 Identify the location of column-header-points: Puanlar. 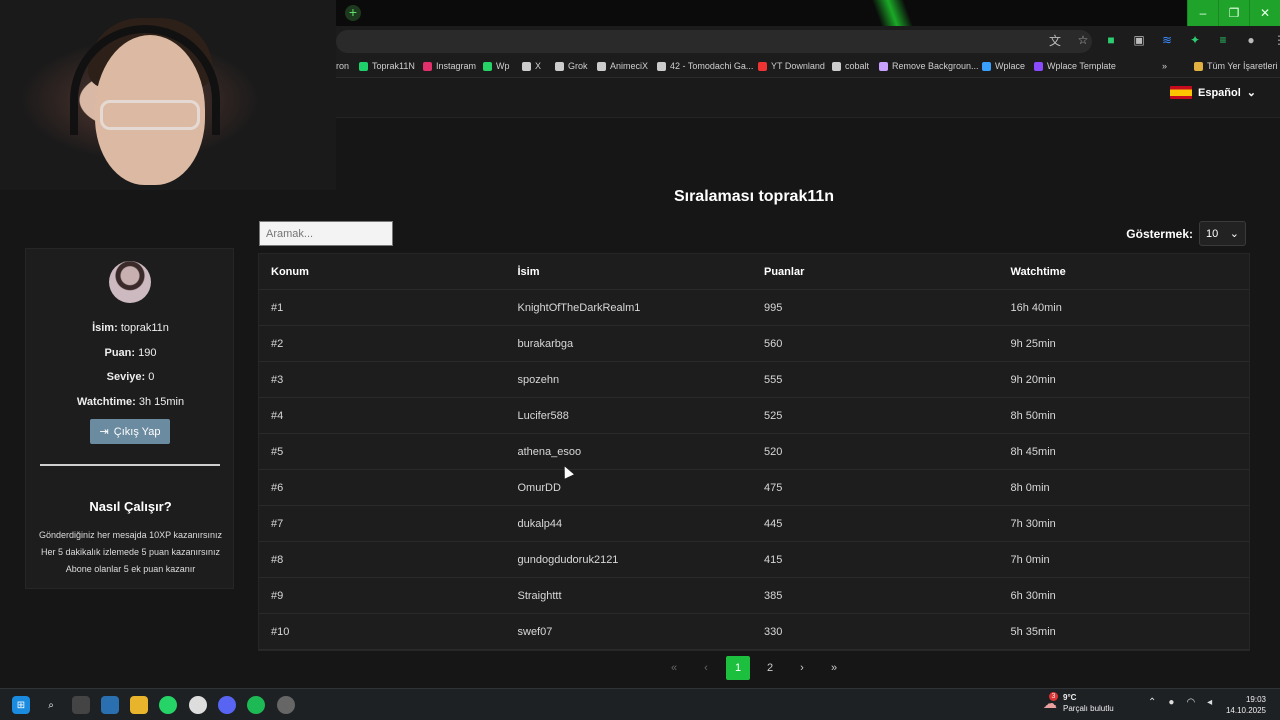
(875, 272).